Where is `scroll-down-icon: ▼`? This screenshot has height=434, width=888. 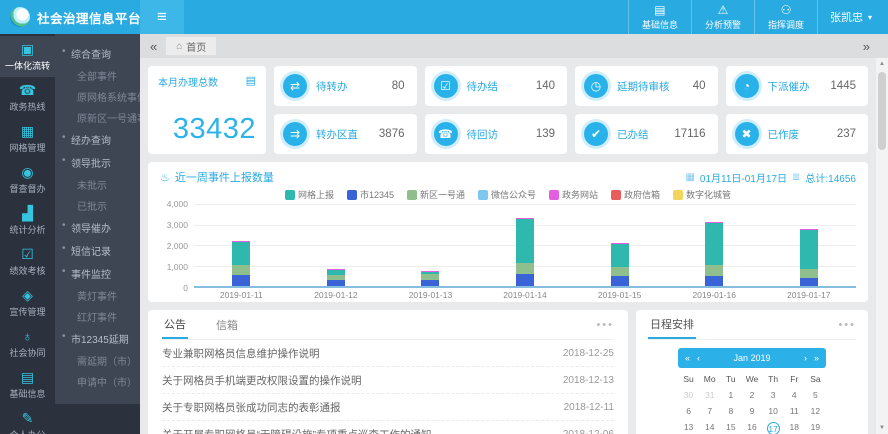
scroll-down-icon: ▼ is located at coordinates (882, 428).